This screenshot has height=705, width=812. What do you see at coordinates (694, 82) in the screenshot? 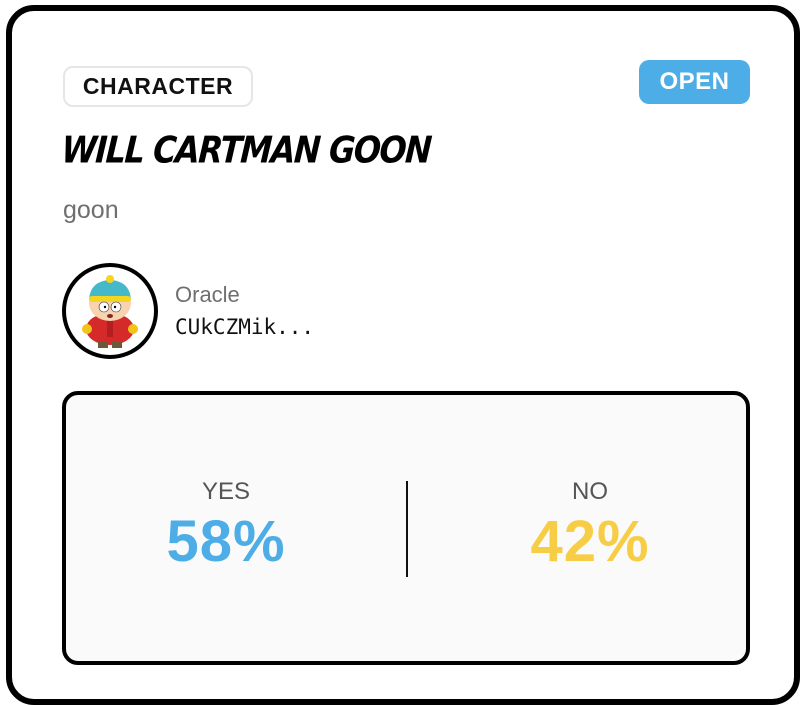
I see `status-badge: OPEN` at bounding box center [694, 82].